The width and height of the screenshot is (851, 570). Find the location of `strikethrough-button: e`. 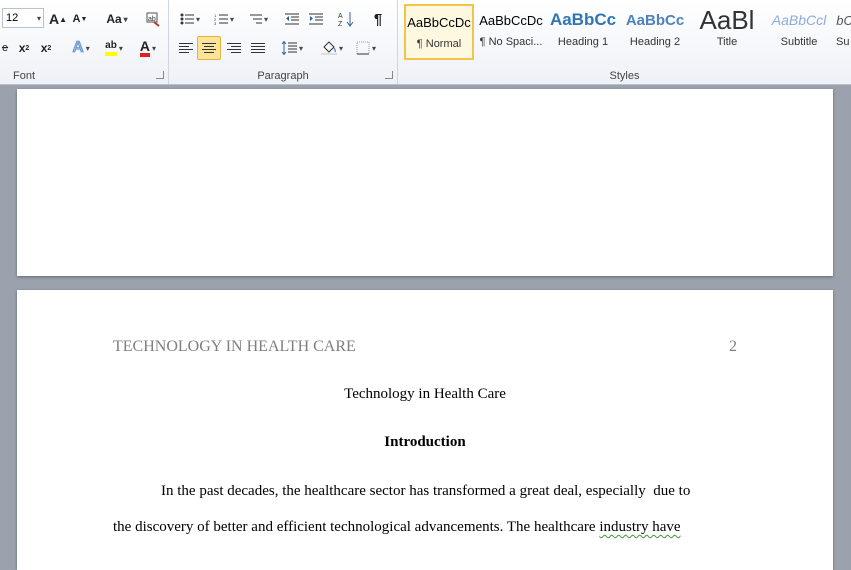

strikethrough-button: e is located at coordinates (5, 48).